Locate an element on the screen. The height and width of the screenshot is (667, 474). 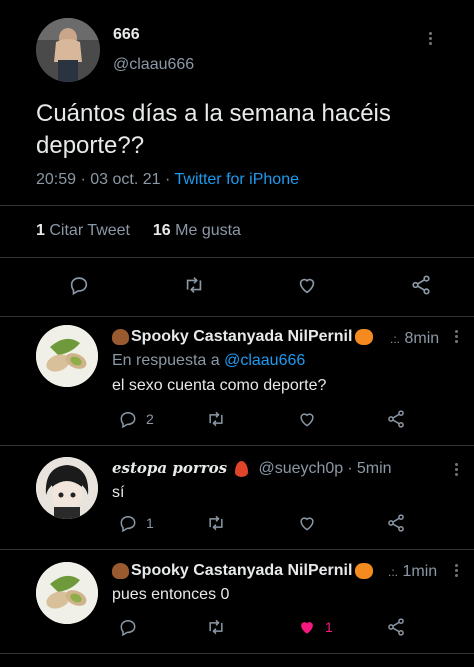
reply-prefix: En respuesta a is located at coordinates (166, 360).